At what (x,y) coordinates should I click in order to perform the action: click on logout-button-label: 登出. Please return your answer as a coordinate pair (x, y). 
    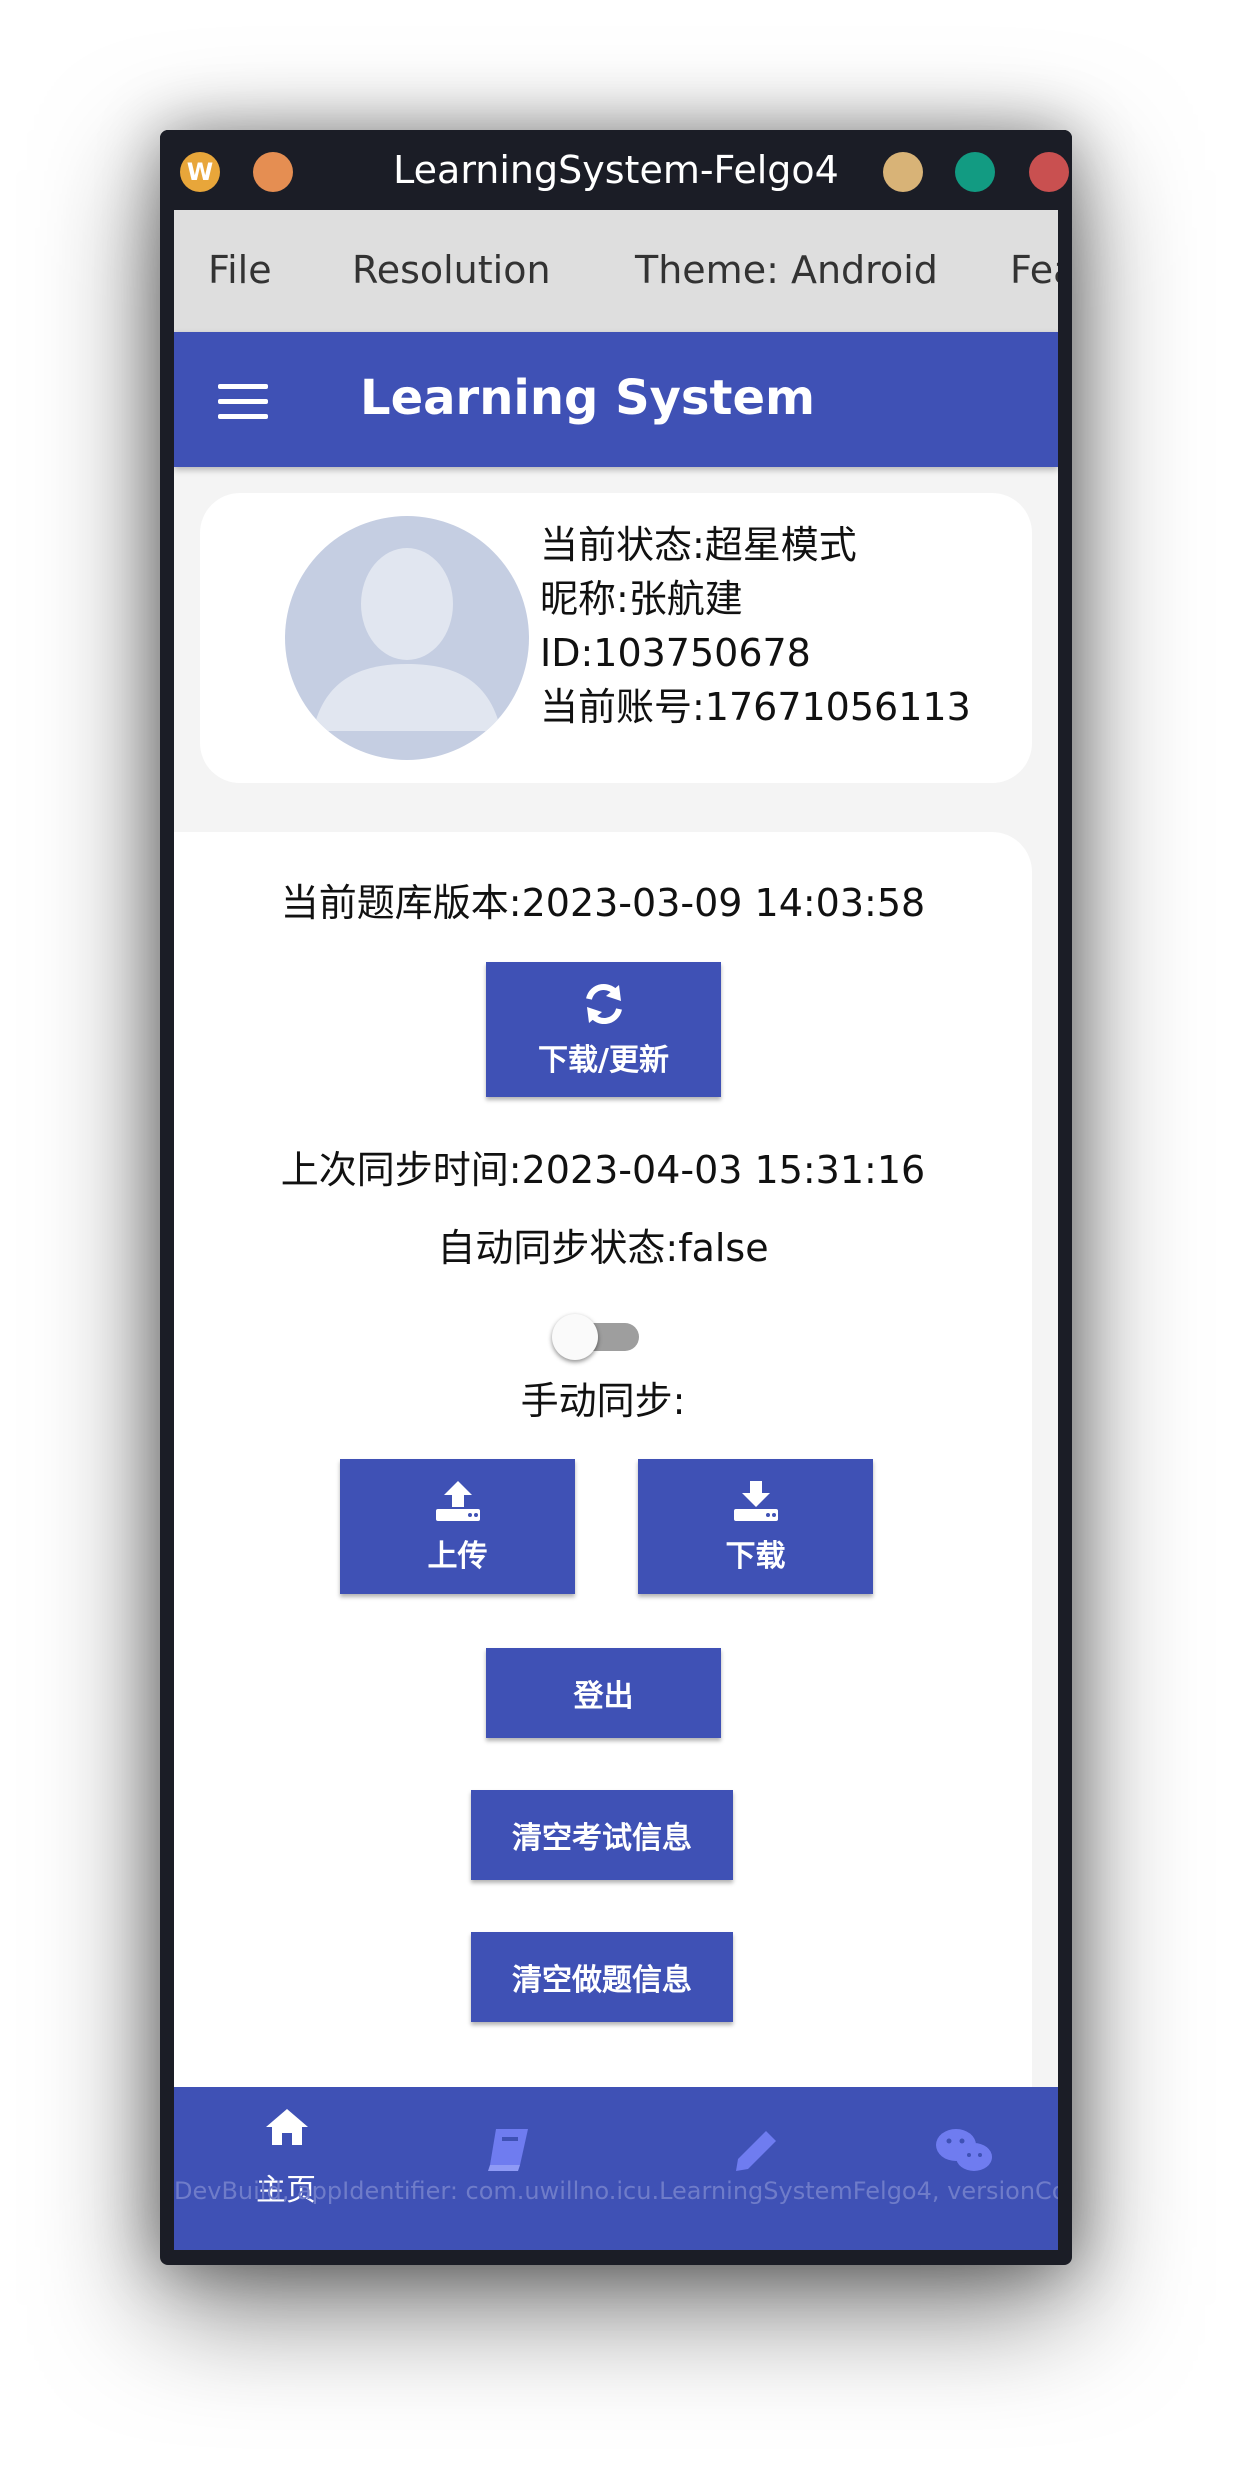
    Looking at the image, I should click on (603, 1696).